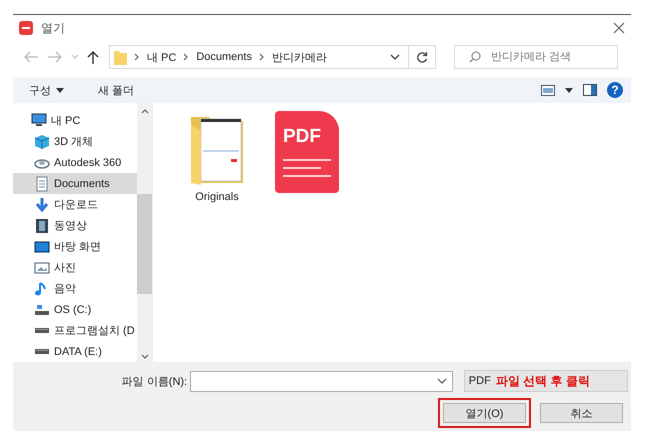 The width and height of the screenshot is (666, 440). I want to click on scroll-up-icon, so click(144, 111).